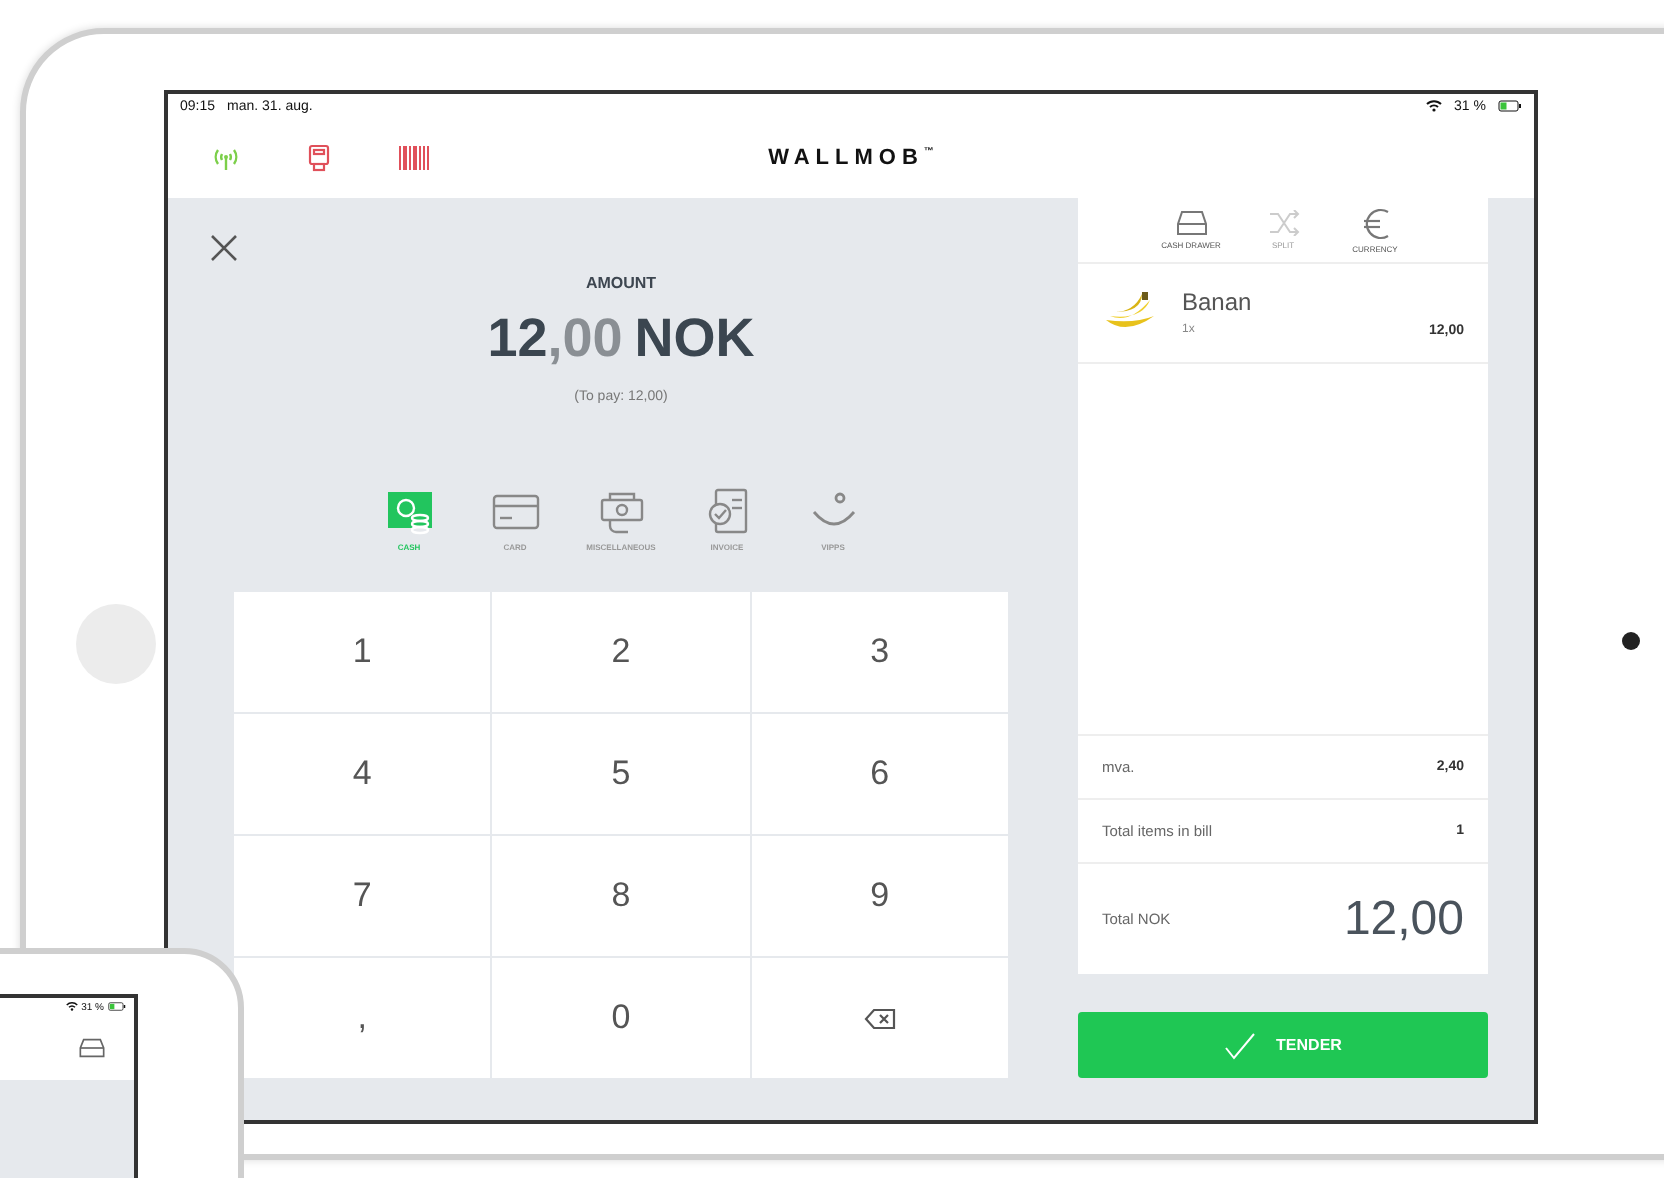 This screenshot has height=1178, width=1664. What do you see at coordinates (1375, 223) in the screenshot?
I see `euro-icon` at bounding box center [1375, 223].